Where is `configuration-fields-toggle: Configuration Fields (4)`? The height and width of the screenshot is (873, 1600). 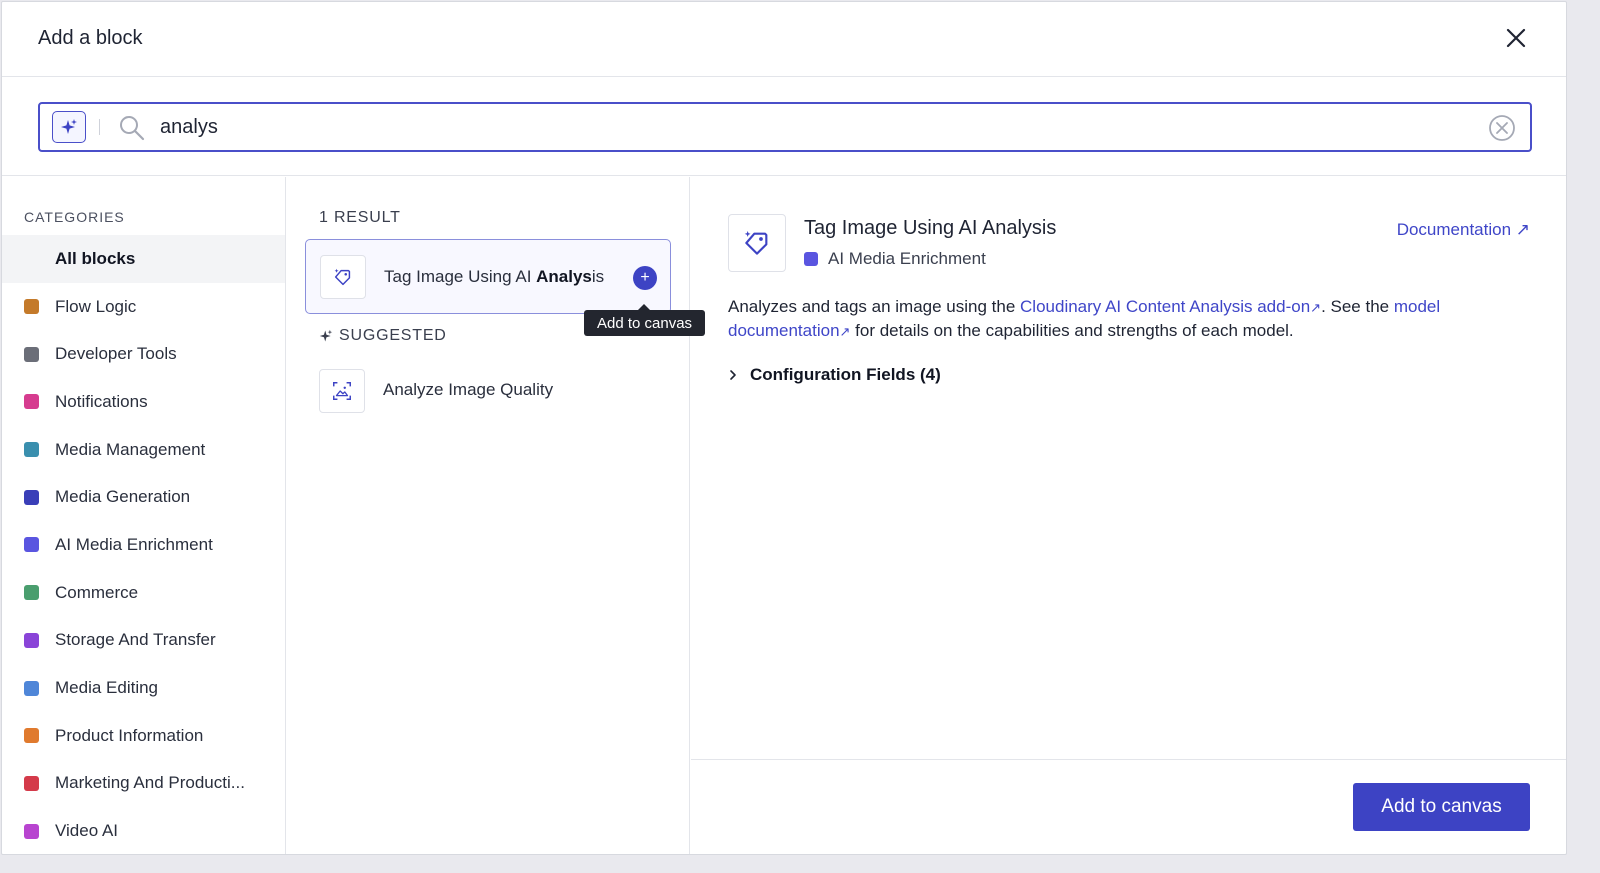
configuration-fields-toggle: Configuration Fields (4) is located at coordinates (834, 375).